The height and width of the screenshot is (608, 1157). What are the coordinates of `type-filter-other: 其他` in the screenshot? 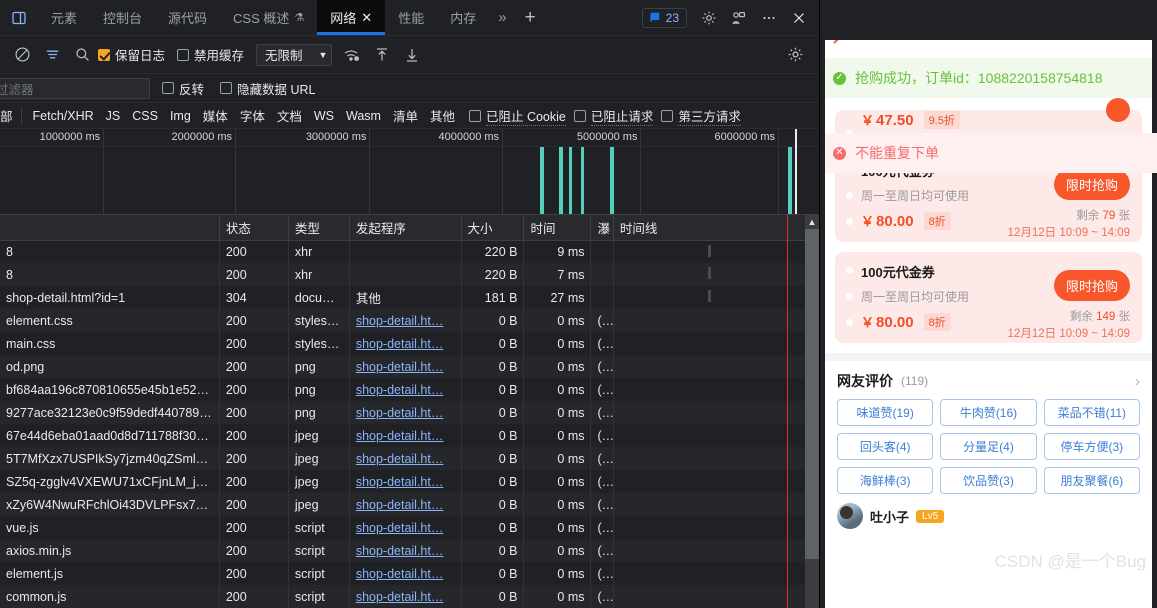 It's located at (442, 115).